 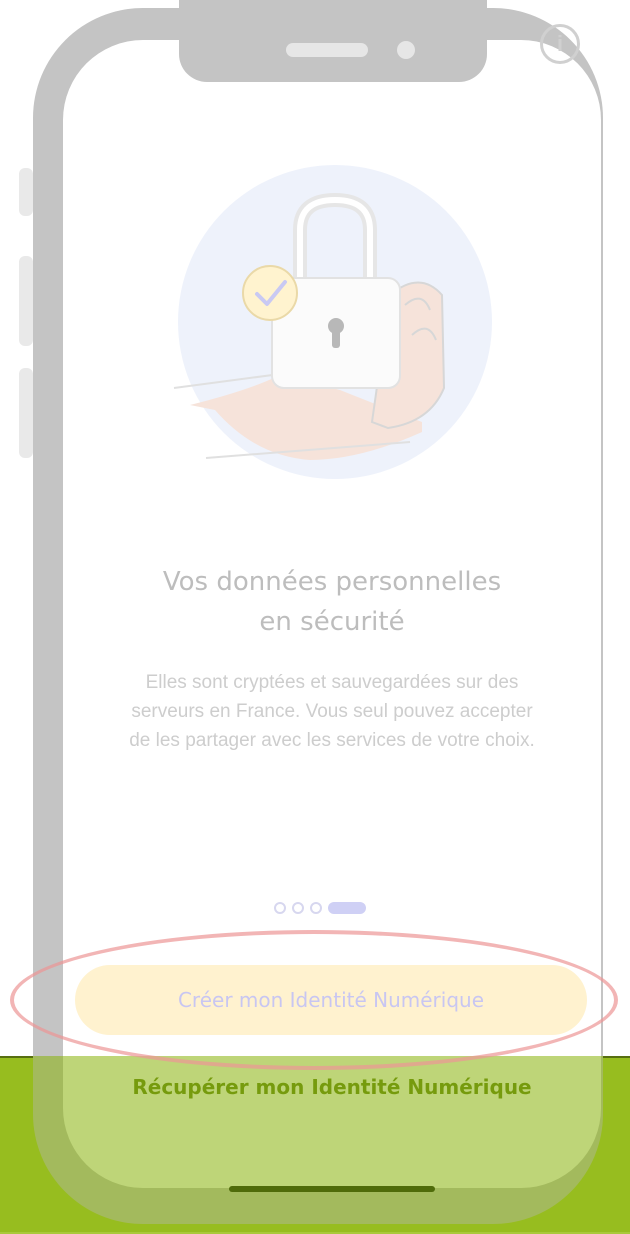 What do you see at coordinates (26, 301) in the screenshot?
I see `phone-side-button-volume-up` at bounding box center [26, 301].